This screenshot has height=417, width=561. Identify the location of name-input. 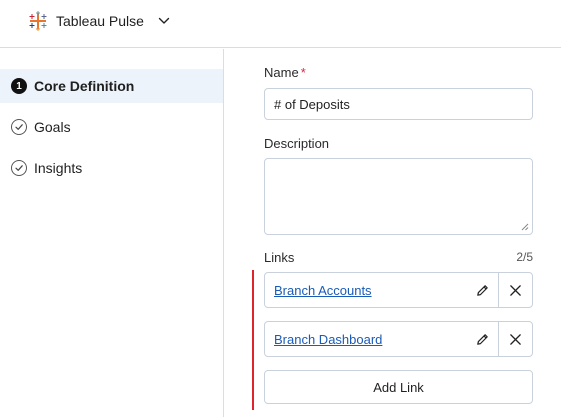
(398, 104).